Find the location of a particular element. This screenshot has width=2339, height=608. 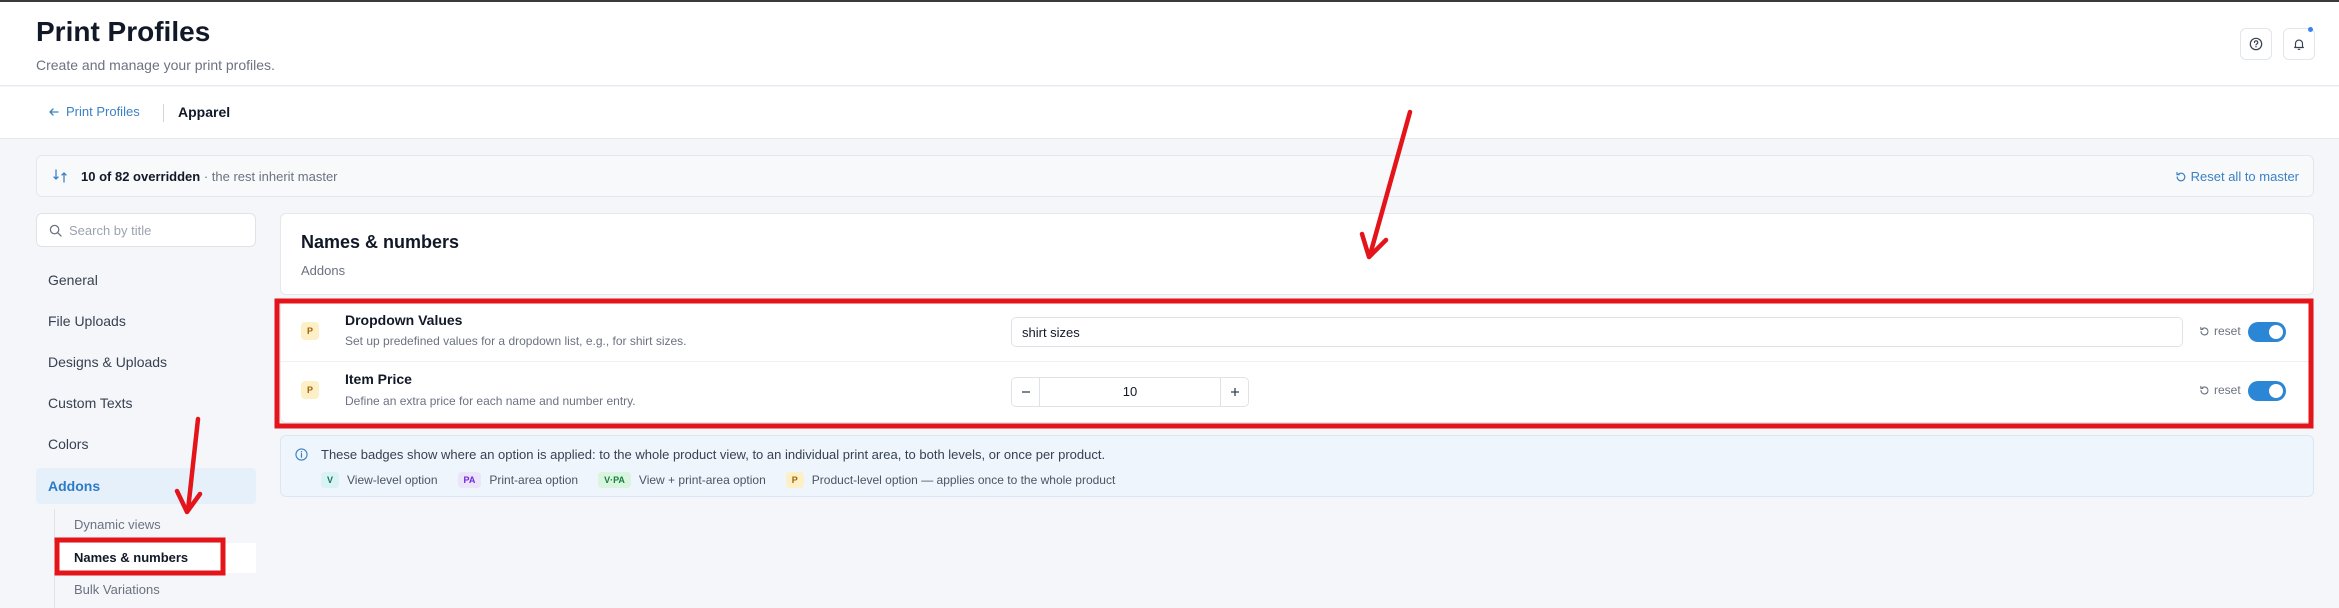

sidebar-item-colors: Colors is located at coordinates (146, 444).